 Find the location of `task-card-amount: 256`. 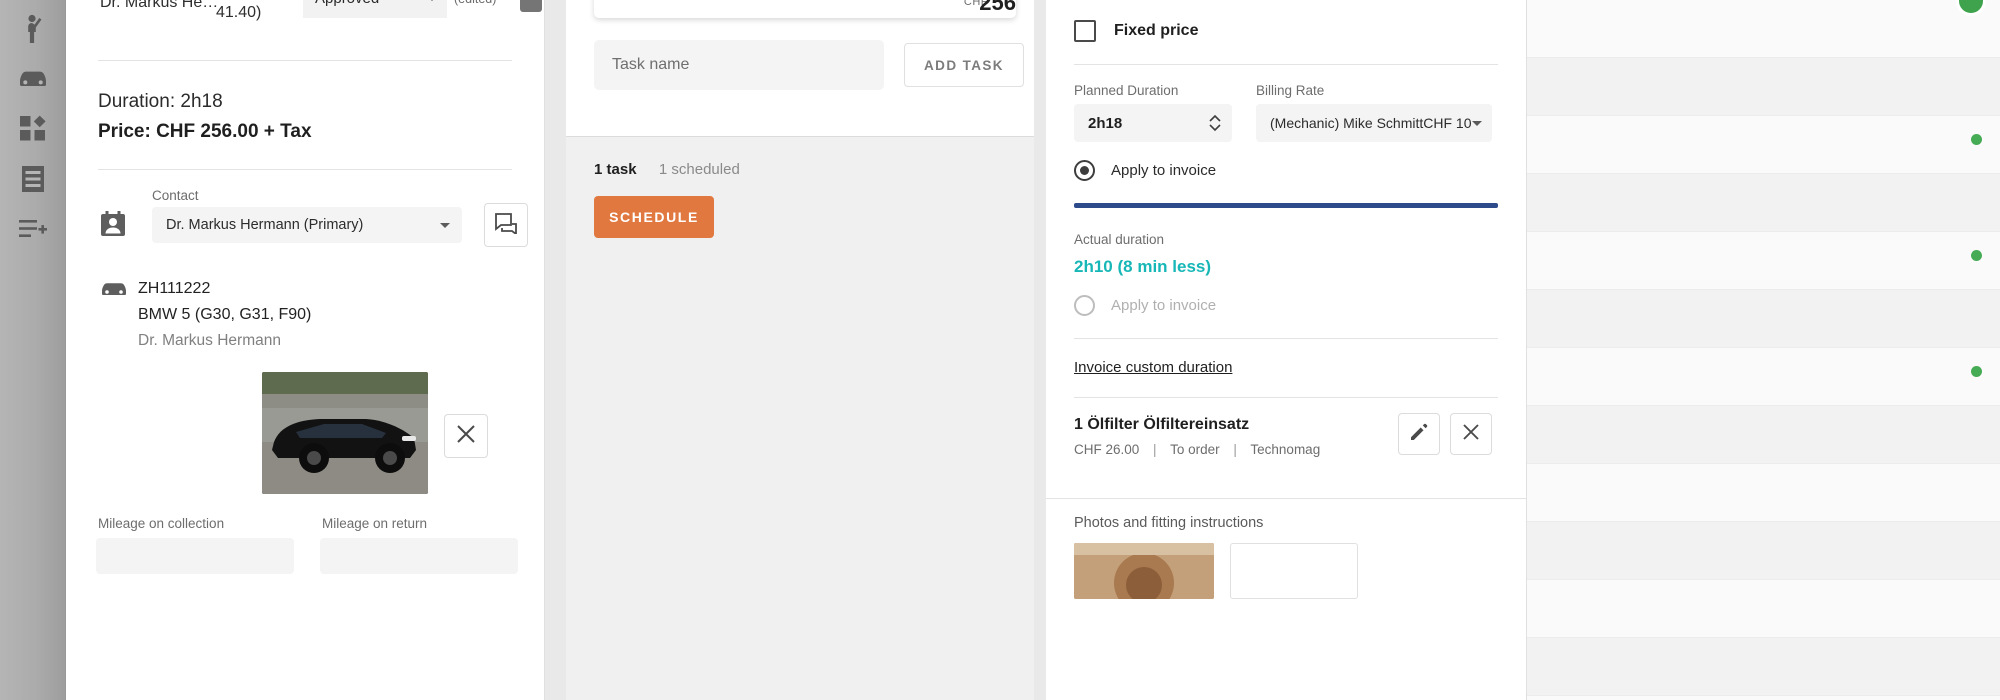

task-card-amount: 256 is located at coordinates (997, 7).